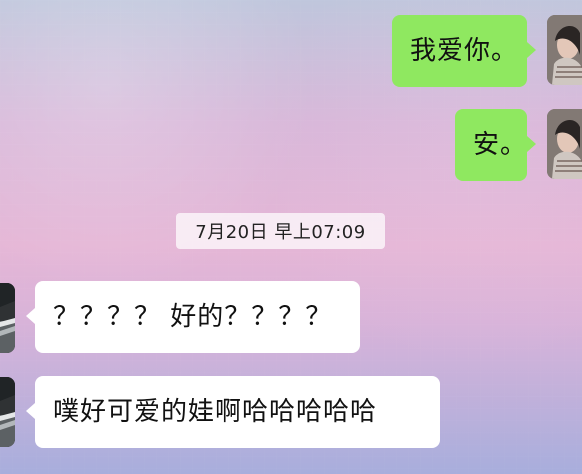  I want to click on incoming-message-bubble: ？？？？ 好的？？？？, so click(193, 317).